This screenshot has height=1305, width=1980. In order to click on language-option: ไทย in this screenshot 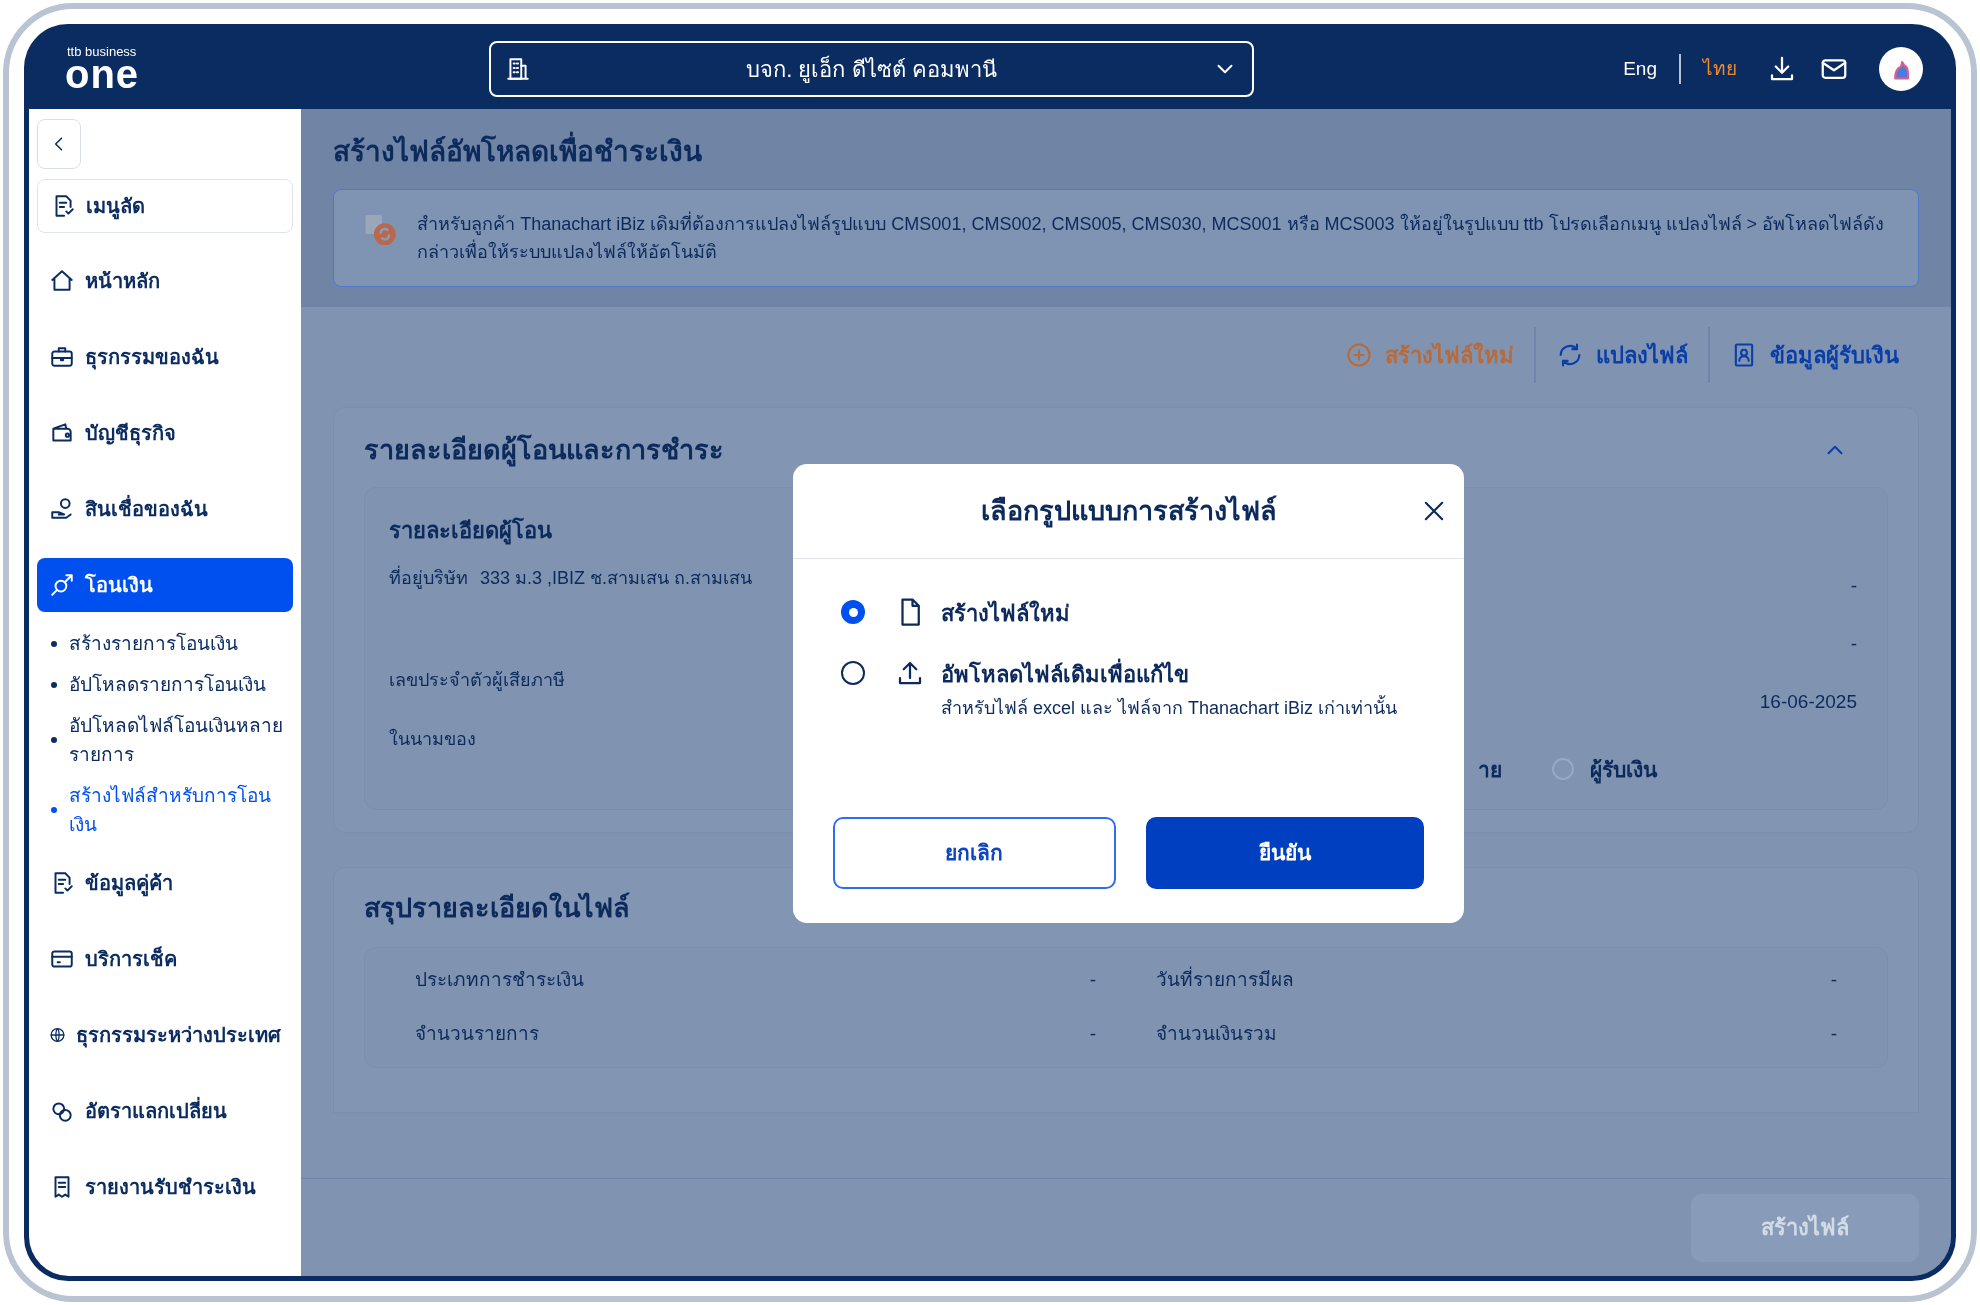, I will do `click(1720, 69)`.